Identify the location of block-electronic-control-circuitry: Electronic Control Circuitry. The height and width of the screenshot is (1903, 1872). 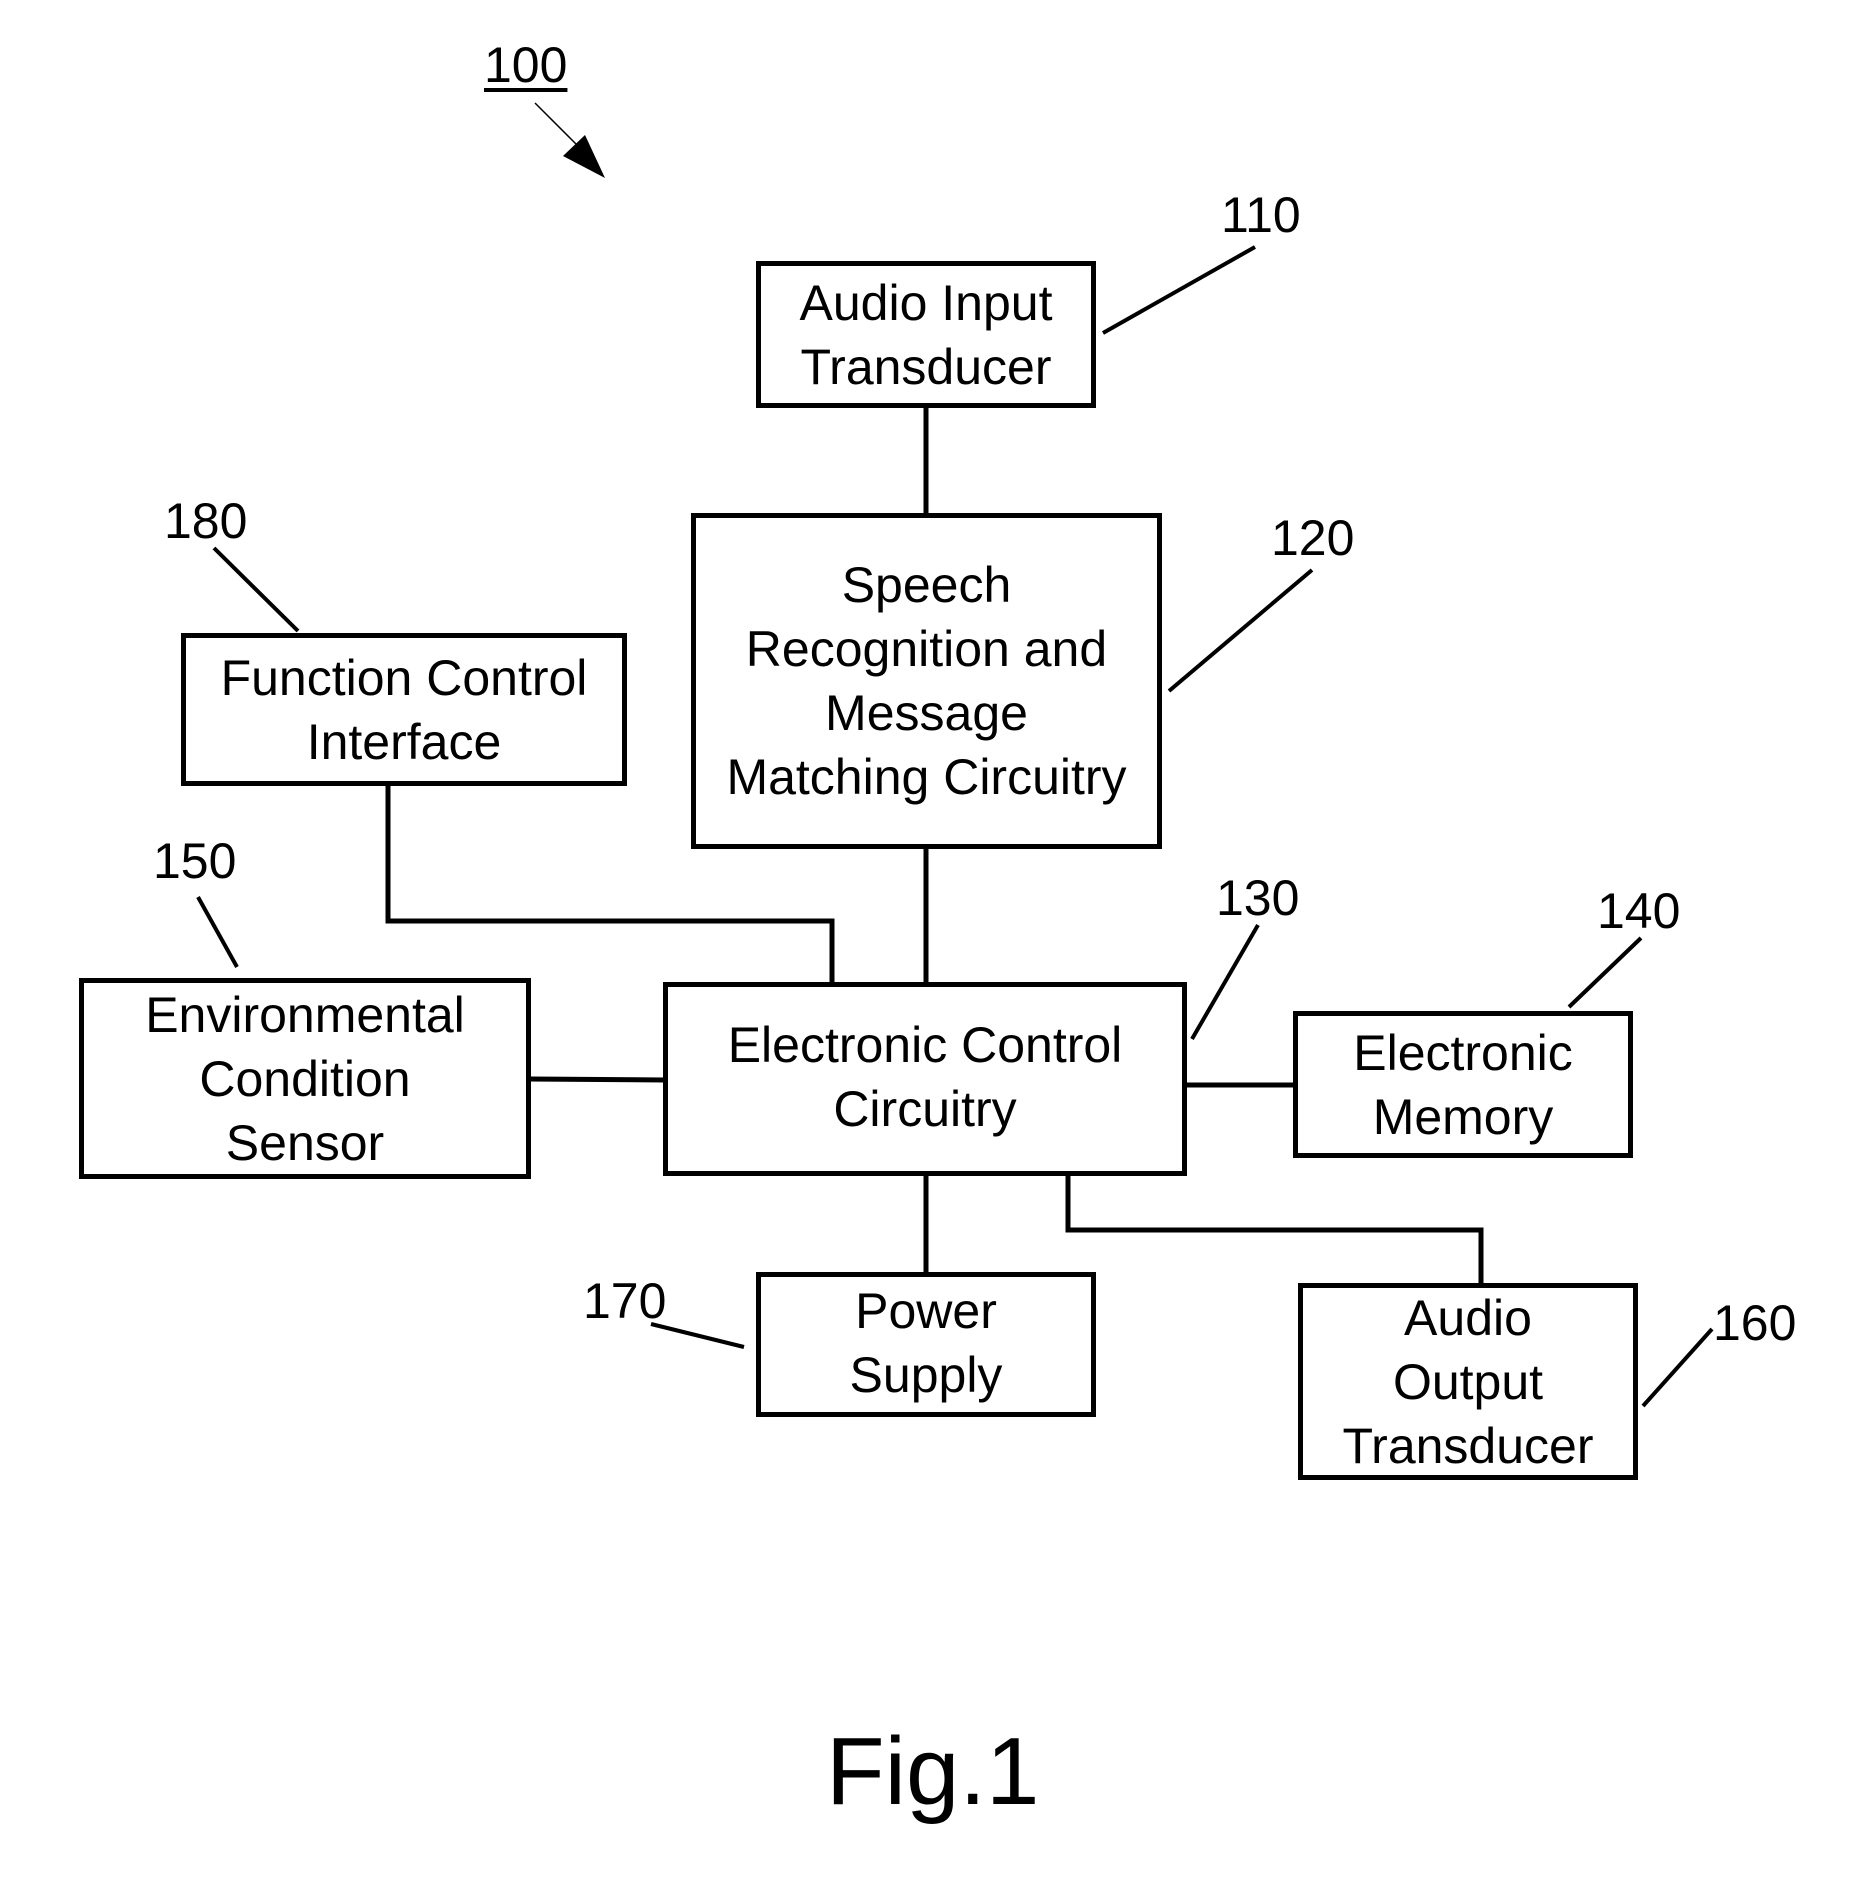
(925, 1079).